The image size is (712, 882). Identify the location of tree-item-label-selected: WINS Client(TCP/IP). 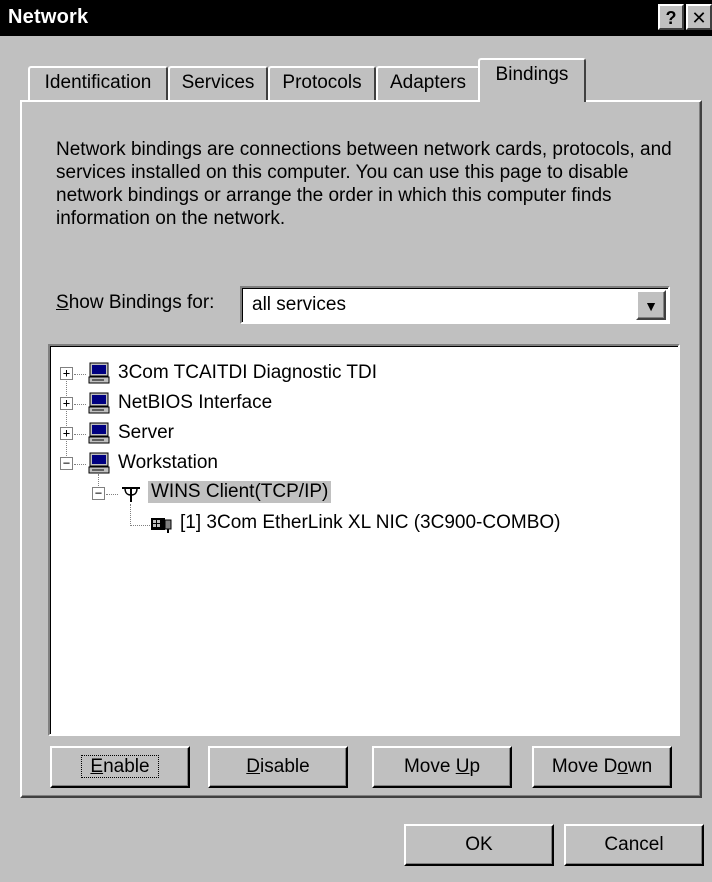
(240, 492).